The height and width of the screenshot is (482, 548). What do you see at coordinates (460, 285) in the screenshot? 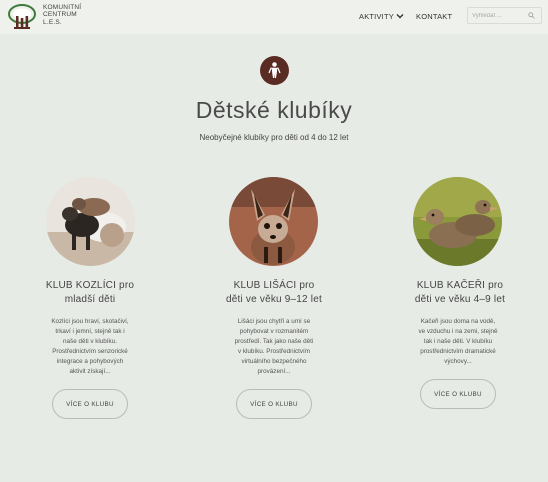
I see `club-title-line-1: KLUB KAČEŘI pro` at bounding box center [460, 285].